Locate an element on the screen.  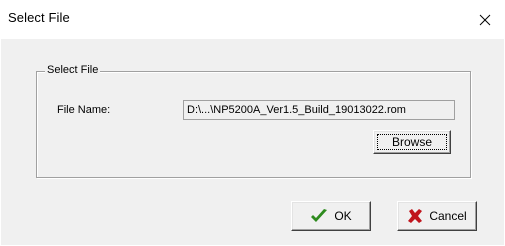
browse-button-label: Browse is located at coordinates (411, 142).